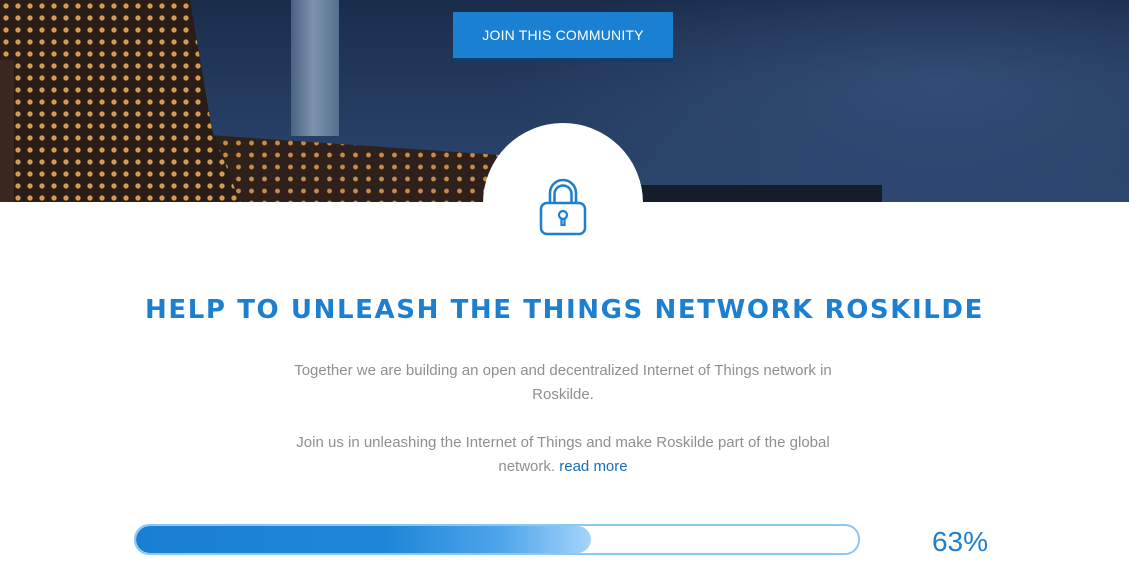 This screenshot has height=588, width=1129. What do you see at coordinates (751, 193) in the screenshot?
I see `hero-building-dark` at bounding box center [751, 193].